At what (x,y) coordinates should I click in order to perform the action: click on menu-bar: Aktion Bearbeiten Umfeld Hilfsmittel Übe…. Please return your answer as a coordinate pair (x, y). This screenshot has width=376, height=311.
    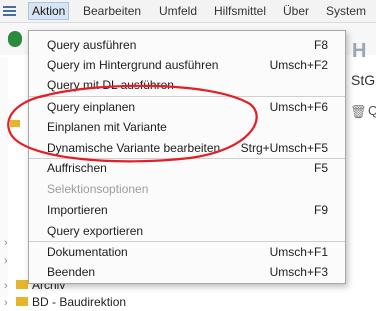
    Looking at the image, I should click on (188, 11).